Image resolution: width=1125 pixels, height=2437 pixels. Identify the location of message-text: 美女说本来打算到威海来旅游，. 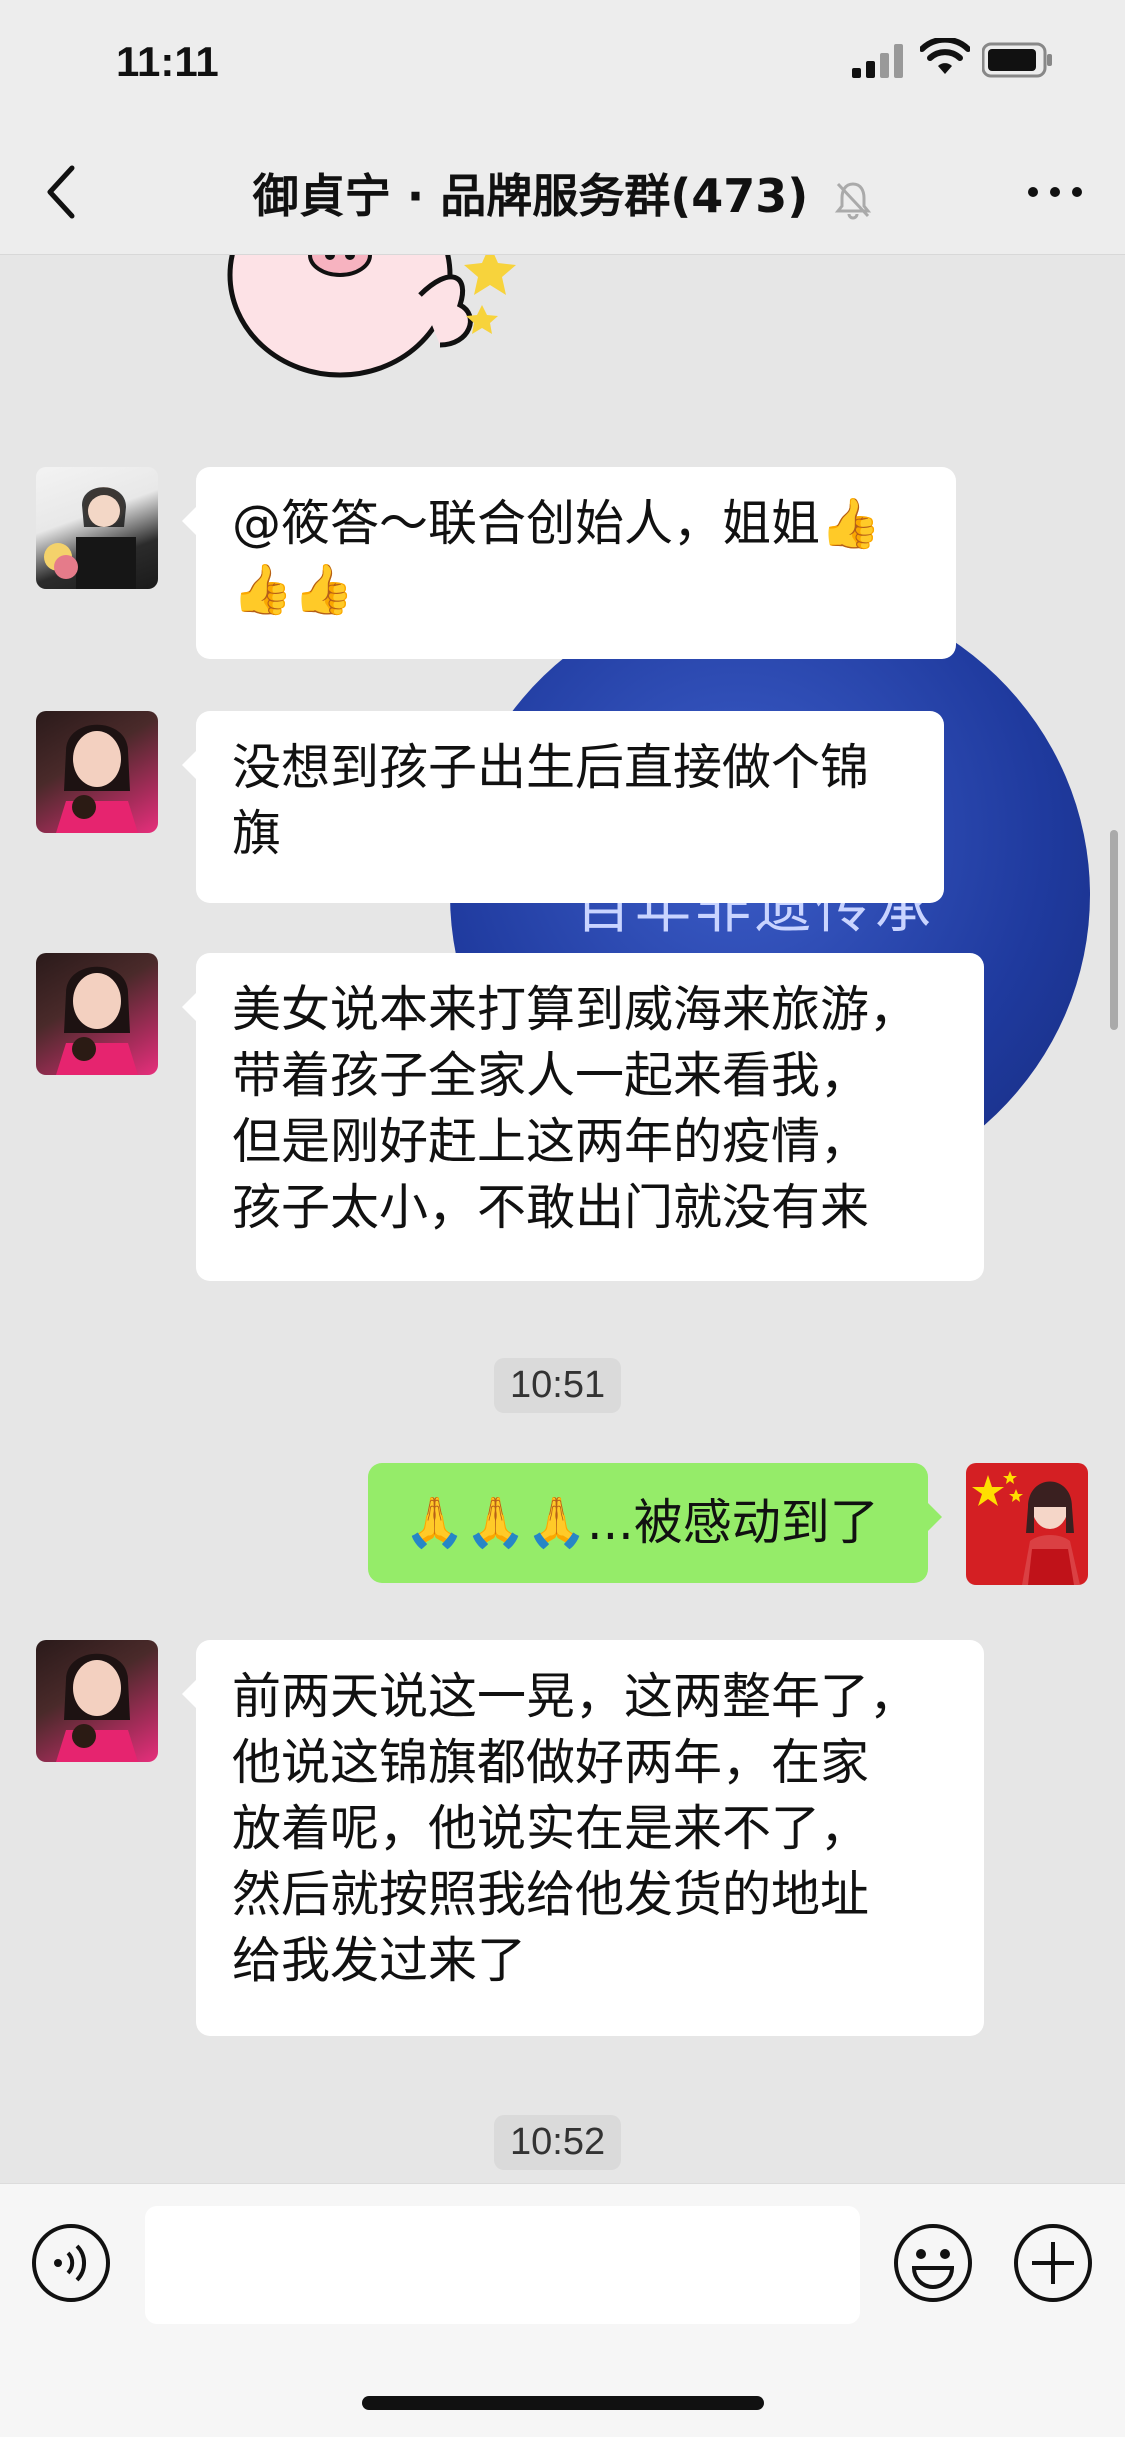
(575, 1009).